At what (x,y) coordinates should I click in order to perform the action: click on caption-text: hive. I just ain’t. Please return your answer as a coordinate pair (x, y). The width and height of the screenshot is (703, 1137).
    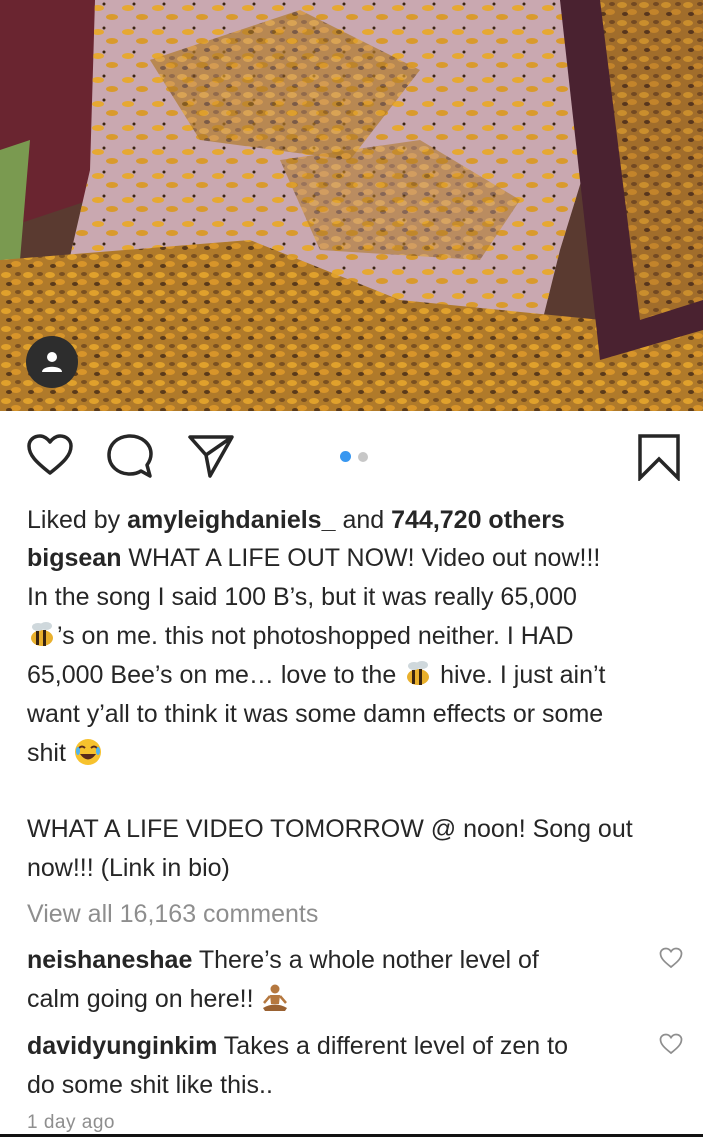
    Looking at the image, I should click on (519, 675).